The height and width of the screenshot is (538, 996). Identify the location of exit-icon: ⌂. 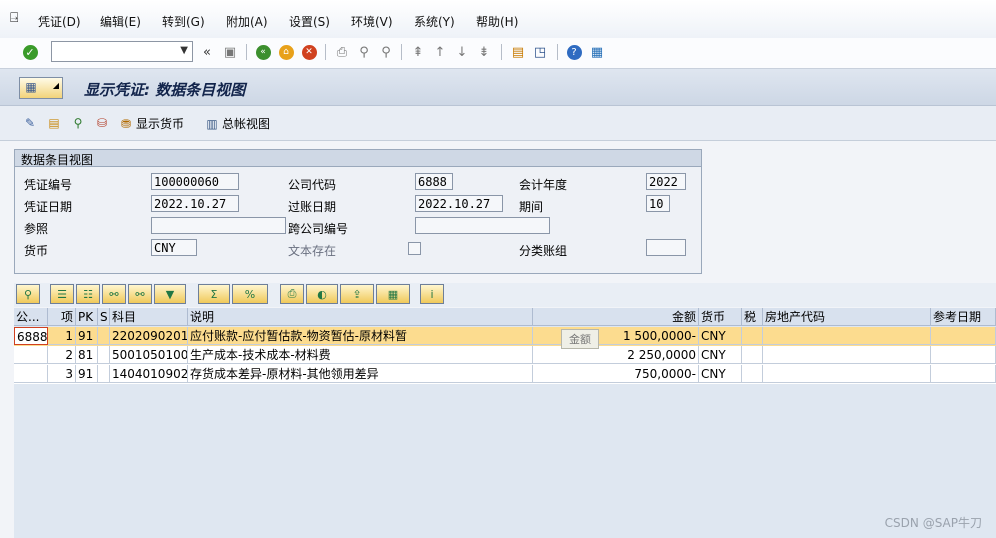
(286, 52).